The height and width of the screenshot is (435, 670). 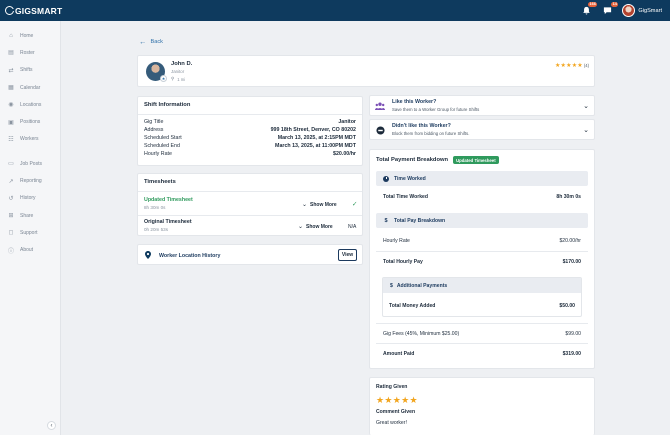 I want to click on sidebar-item-workers: ☷ Workers, so click(x=30, y=139).